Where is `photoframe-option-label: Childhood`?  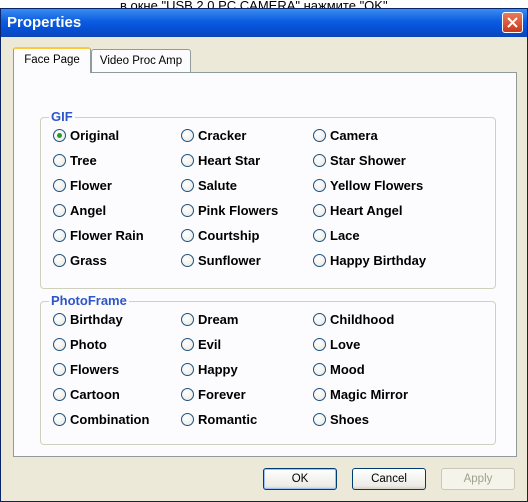 photoframe-option-label: Childhood is located at coordinates (362, 319).